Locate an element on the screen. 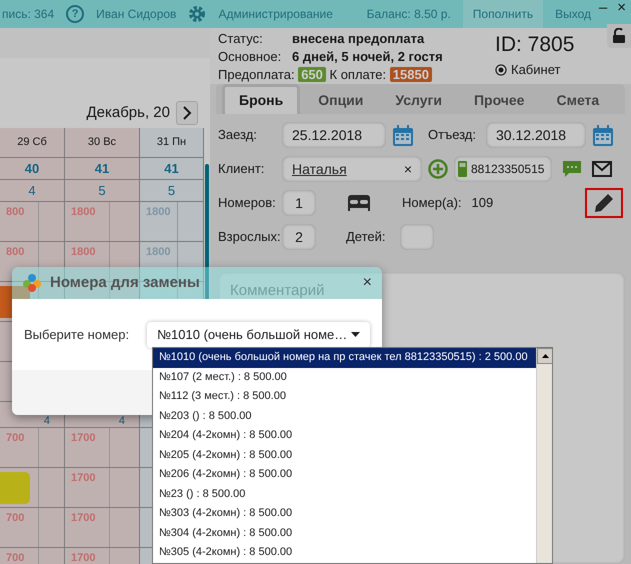 The image size is (631, 564). check-in-label: Заезд: is located at coordinates (238, 135).